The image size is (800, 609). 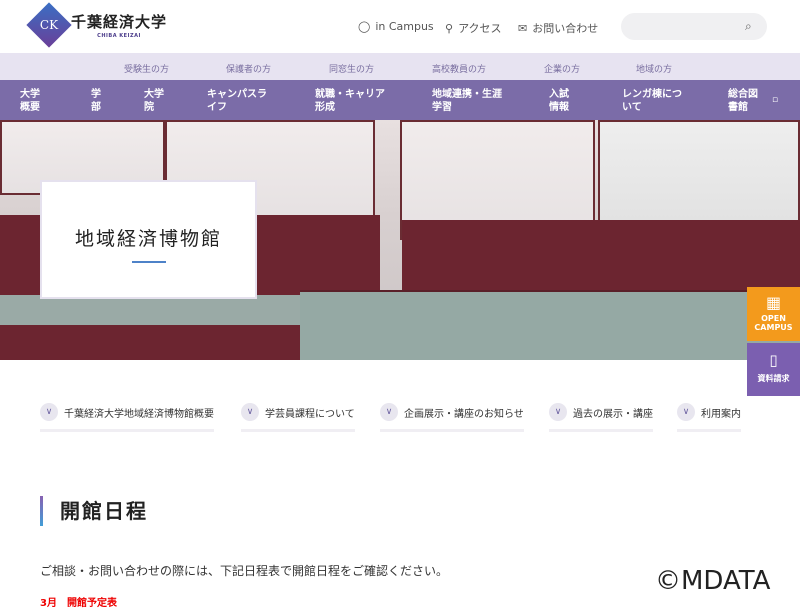 I want to click on anchor-link: ∨ 企画展示・講座のお知らせ, so click(x=452, y=417).